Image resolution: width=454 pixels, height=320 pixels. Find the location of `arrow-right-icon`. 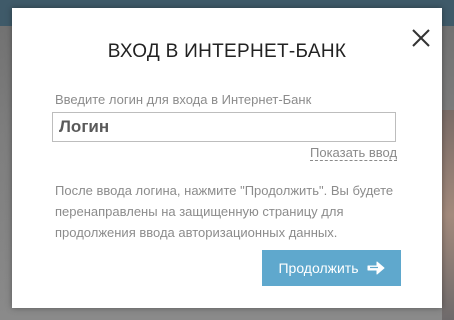

arrow-right-icon is located at coordinates (376, 268).